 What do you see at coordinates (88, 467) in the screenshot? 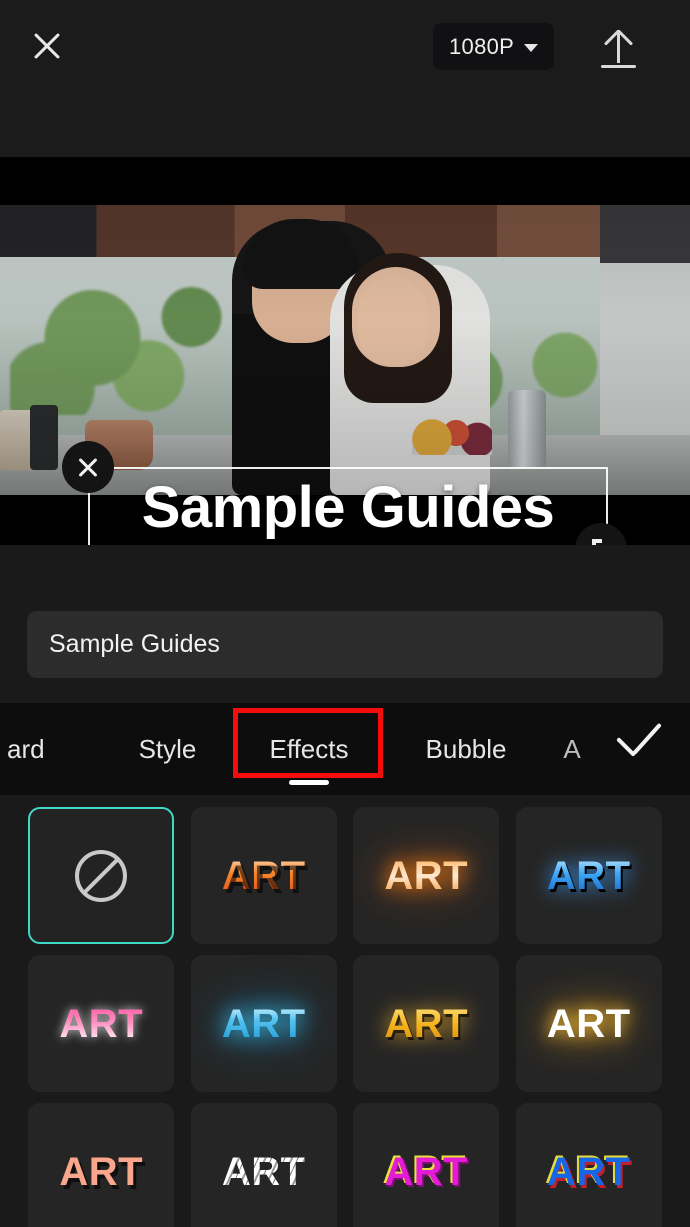
I see `delete-text-handle` at bounding box center [88, 467].